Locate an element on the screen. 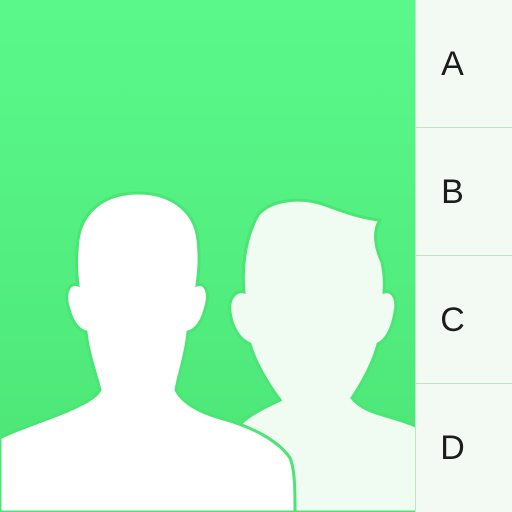 The height and width of the screenshot is (512, 512). index-tab-b: B is located at coordinates (464, 192).